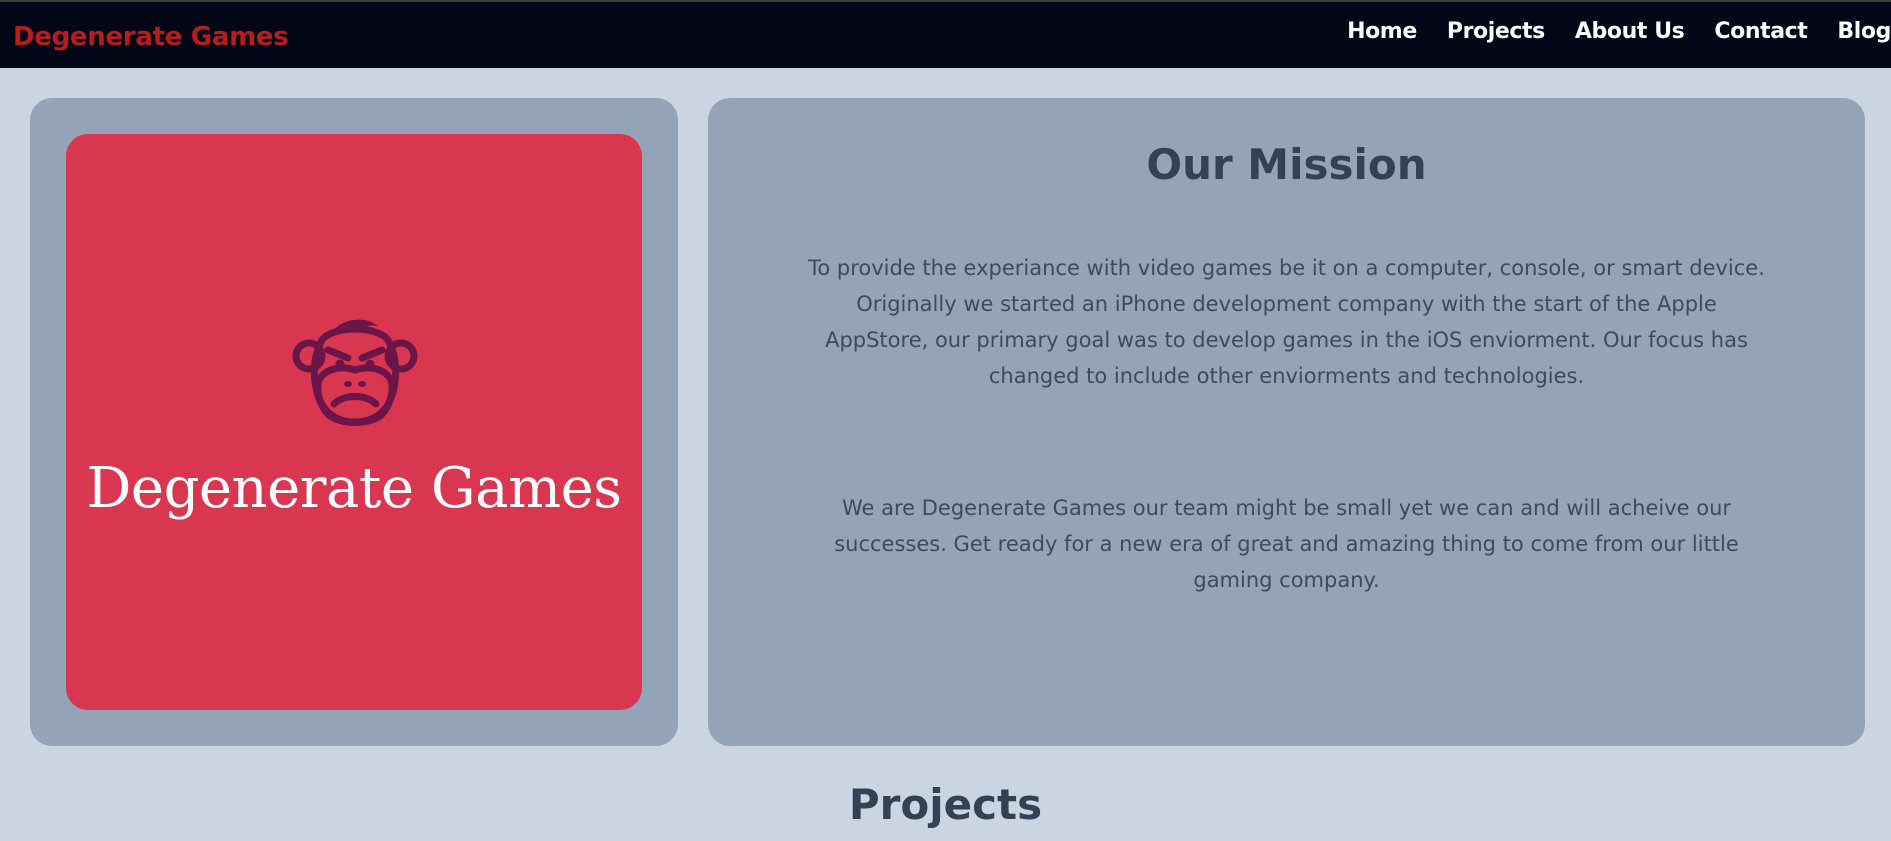 This screenshot has width=1891, height=841. I want to click on nav-blog-link: Blog, so click(1864, 31).